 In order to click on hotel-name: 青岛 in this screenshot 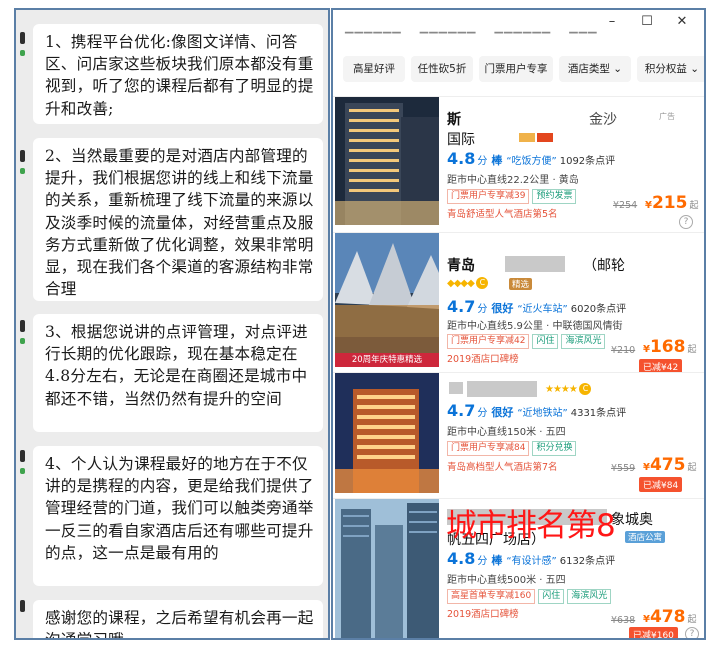, I will do `click(461, 266)`.